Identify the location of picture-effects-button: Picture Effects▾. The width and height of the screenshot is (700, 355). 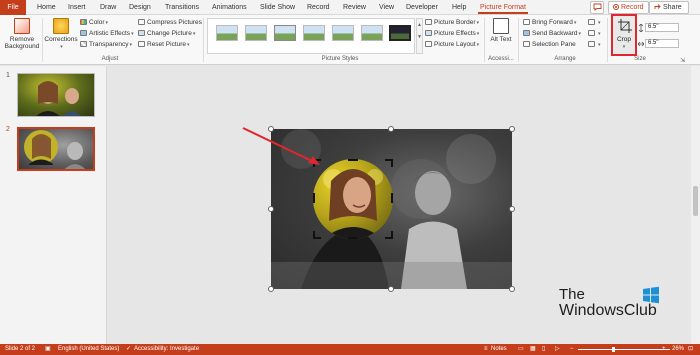
(452, 34).